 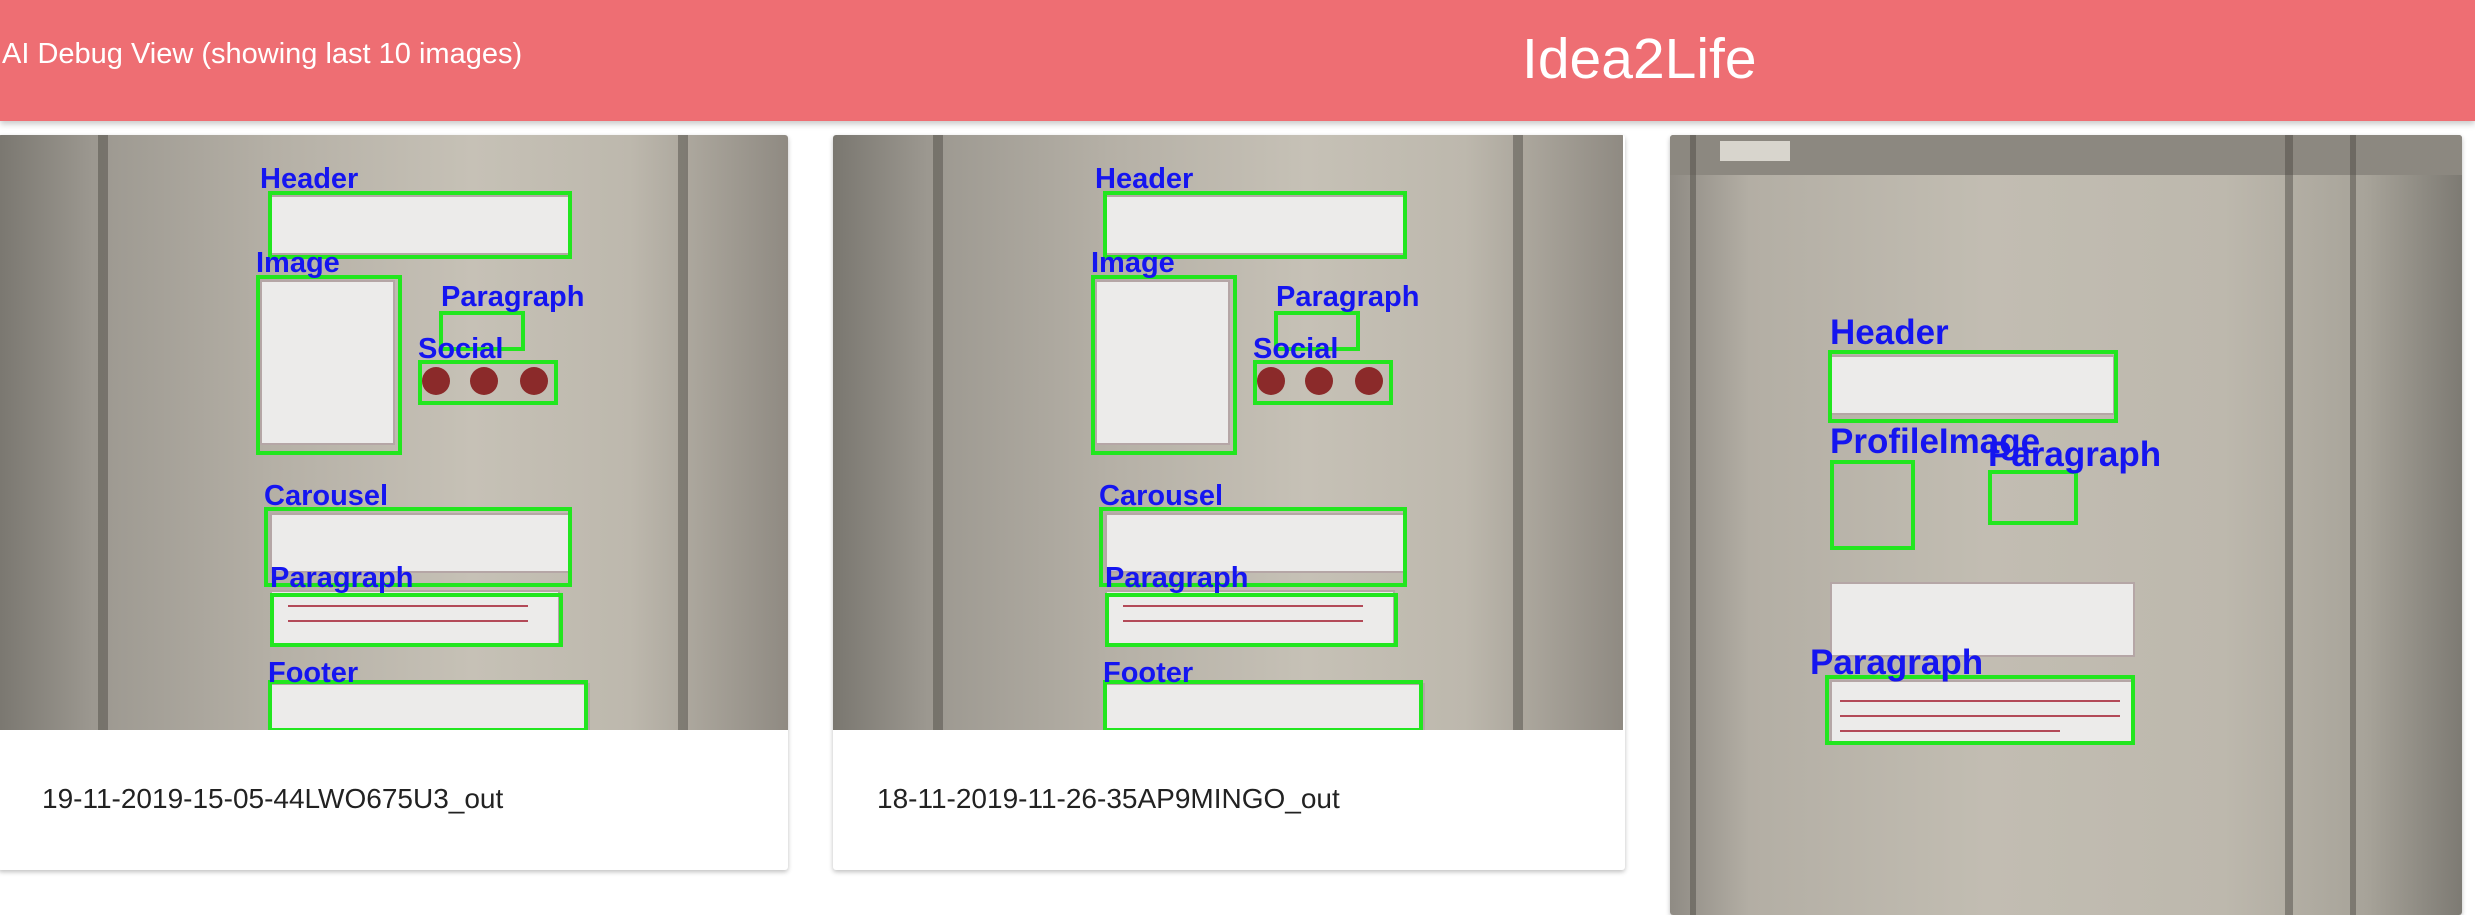 What do you see at coordinates (1639, 59) in the screenshot?
I see `brand-logo: Idea2Life` at bounding box center [1639, 59].